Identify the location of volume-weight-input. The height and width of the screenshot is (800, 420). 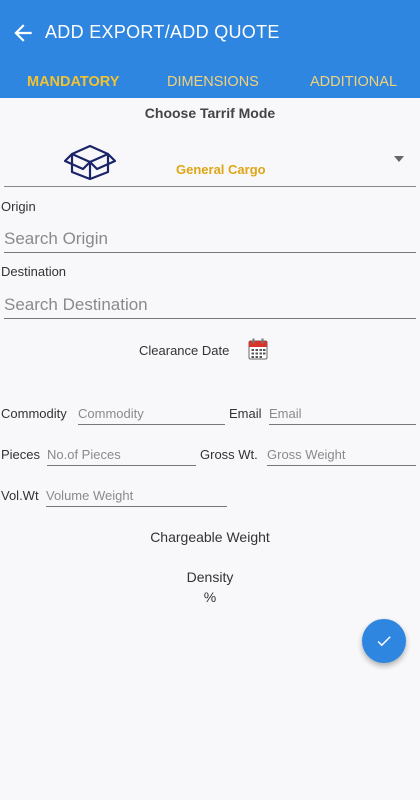
(136, 496).